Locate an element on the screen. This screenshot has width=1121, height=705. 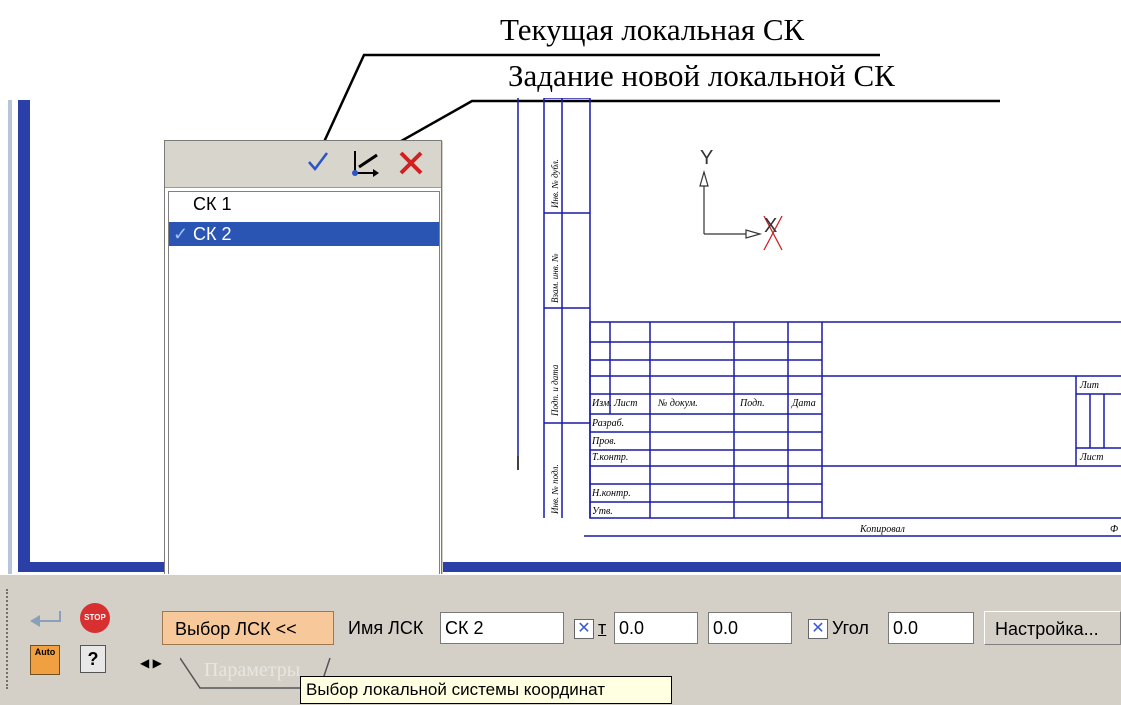
accept-button is located at coordinates (318, 162).